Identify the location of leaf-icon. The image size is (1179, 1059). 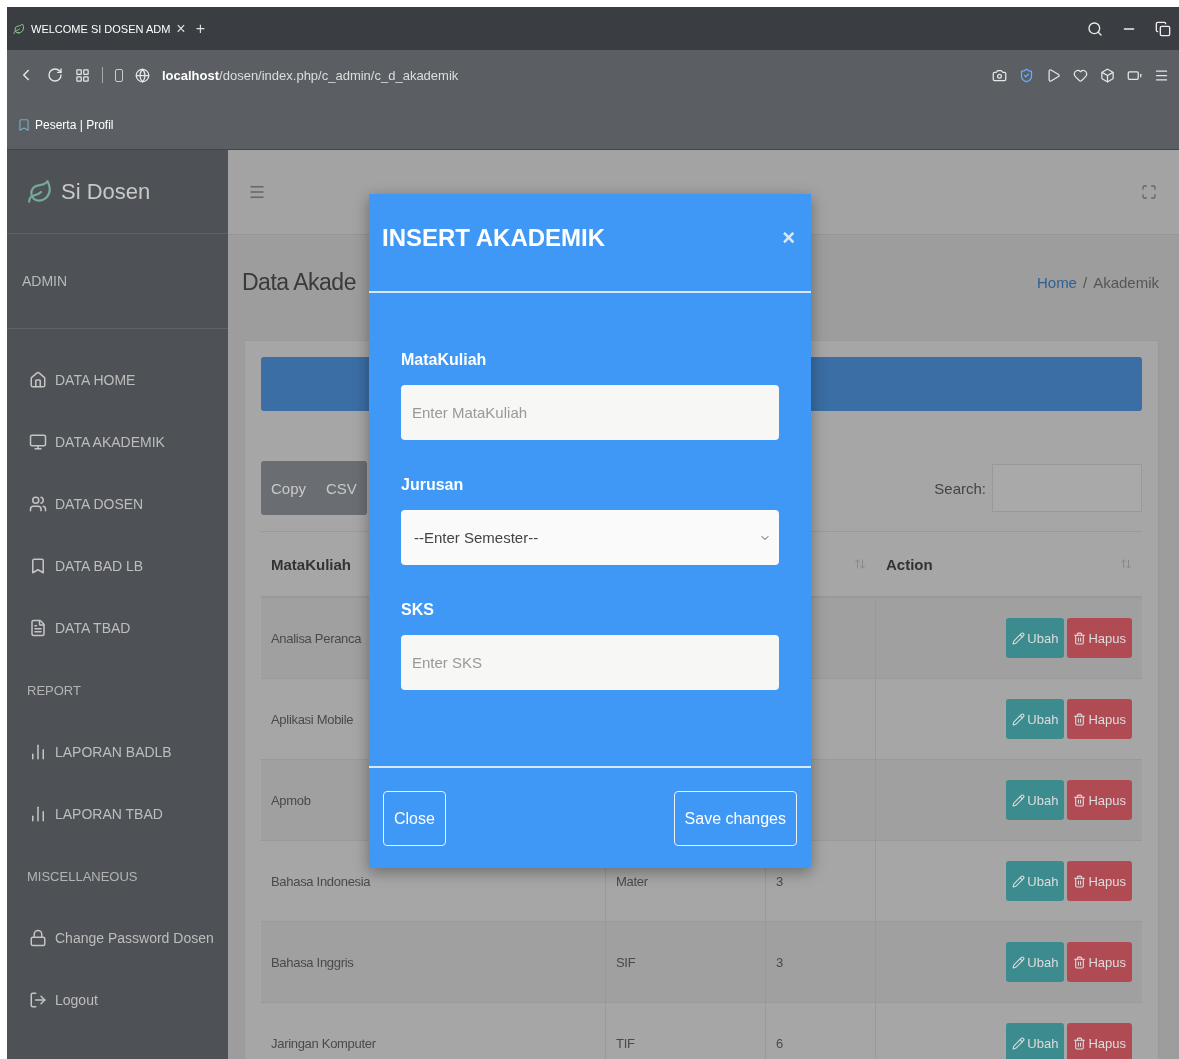
(19, 28).